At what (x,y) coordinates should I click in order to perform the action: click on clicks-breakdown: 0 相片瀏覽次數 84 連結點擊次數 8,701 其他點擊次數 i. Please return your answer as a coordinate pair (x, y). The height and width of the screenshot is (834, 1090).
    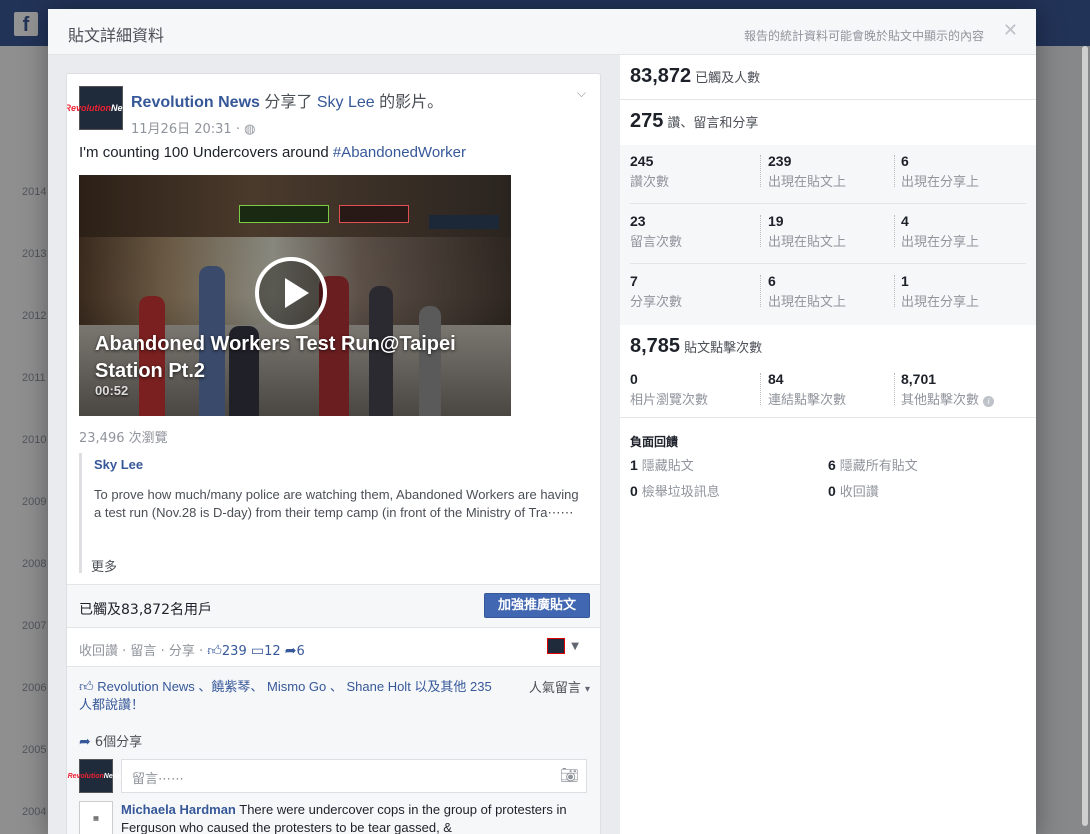
    Looking at the image, I should click on (828, 391).